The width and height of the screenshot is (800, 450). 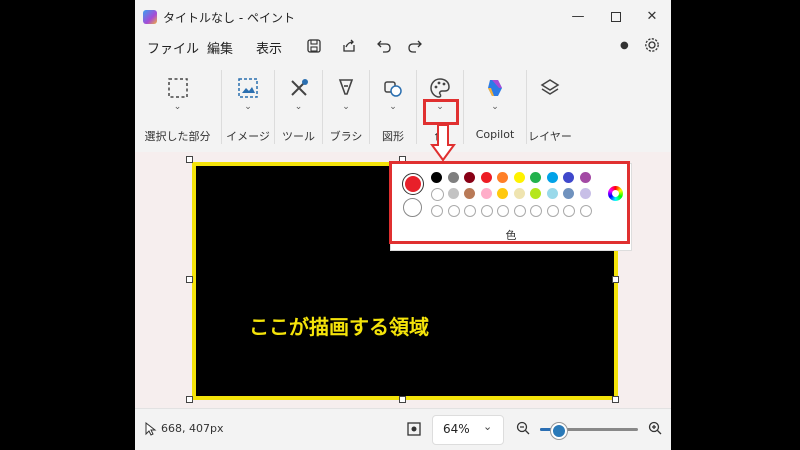 I want to click on color-button-highlight-box, so click(x=441, y=112).